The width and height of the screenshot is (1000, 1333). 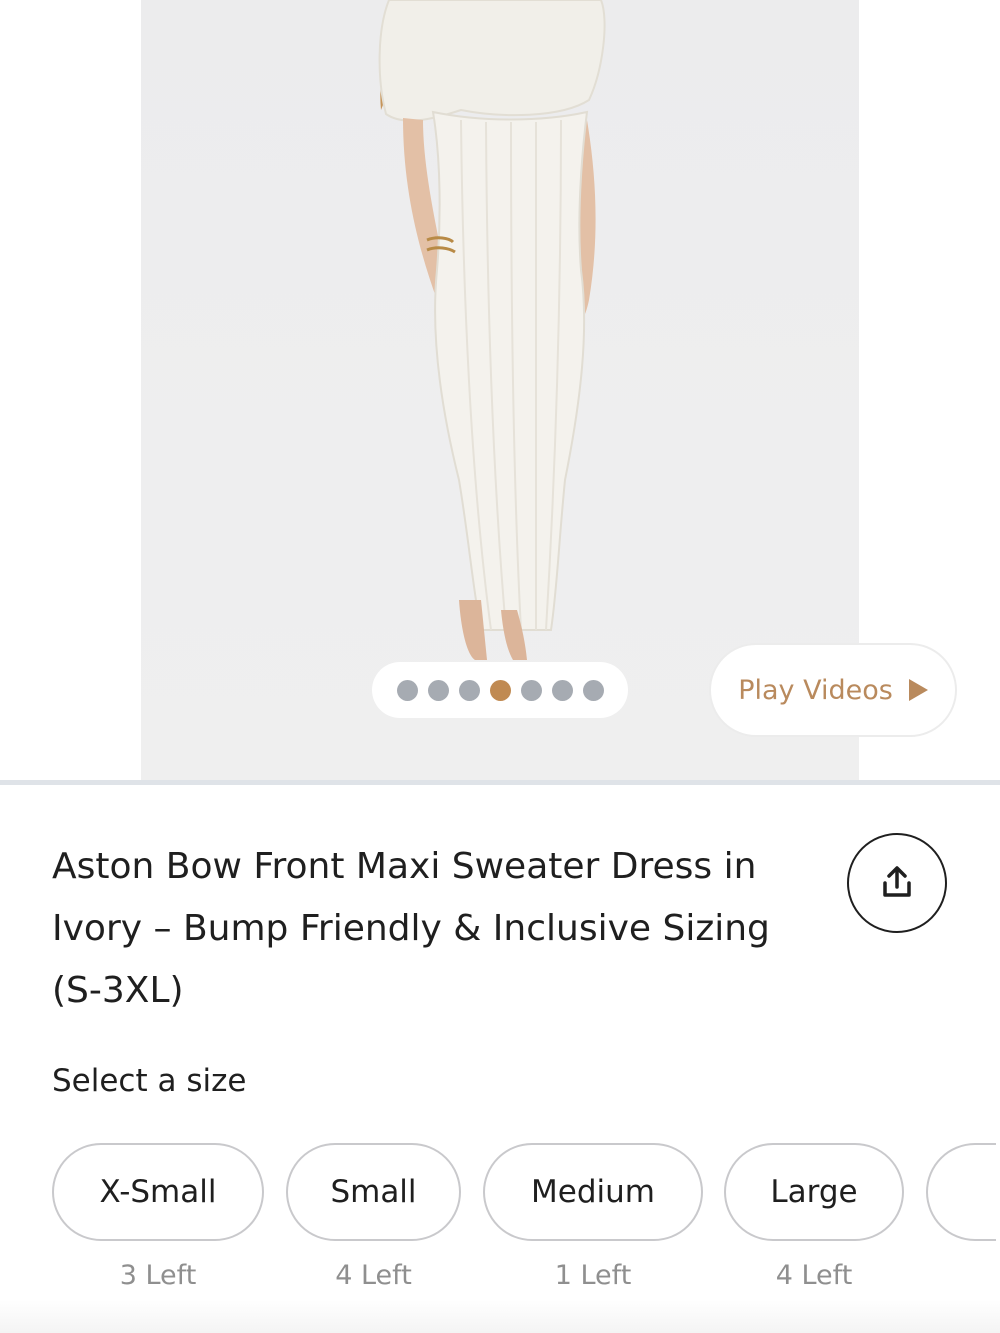 I want to click on size-option-x-small: X-Small, so click(x=158, y=1192).